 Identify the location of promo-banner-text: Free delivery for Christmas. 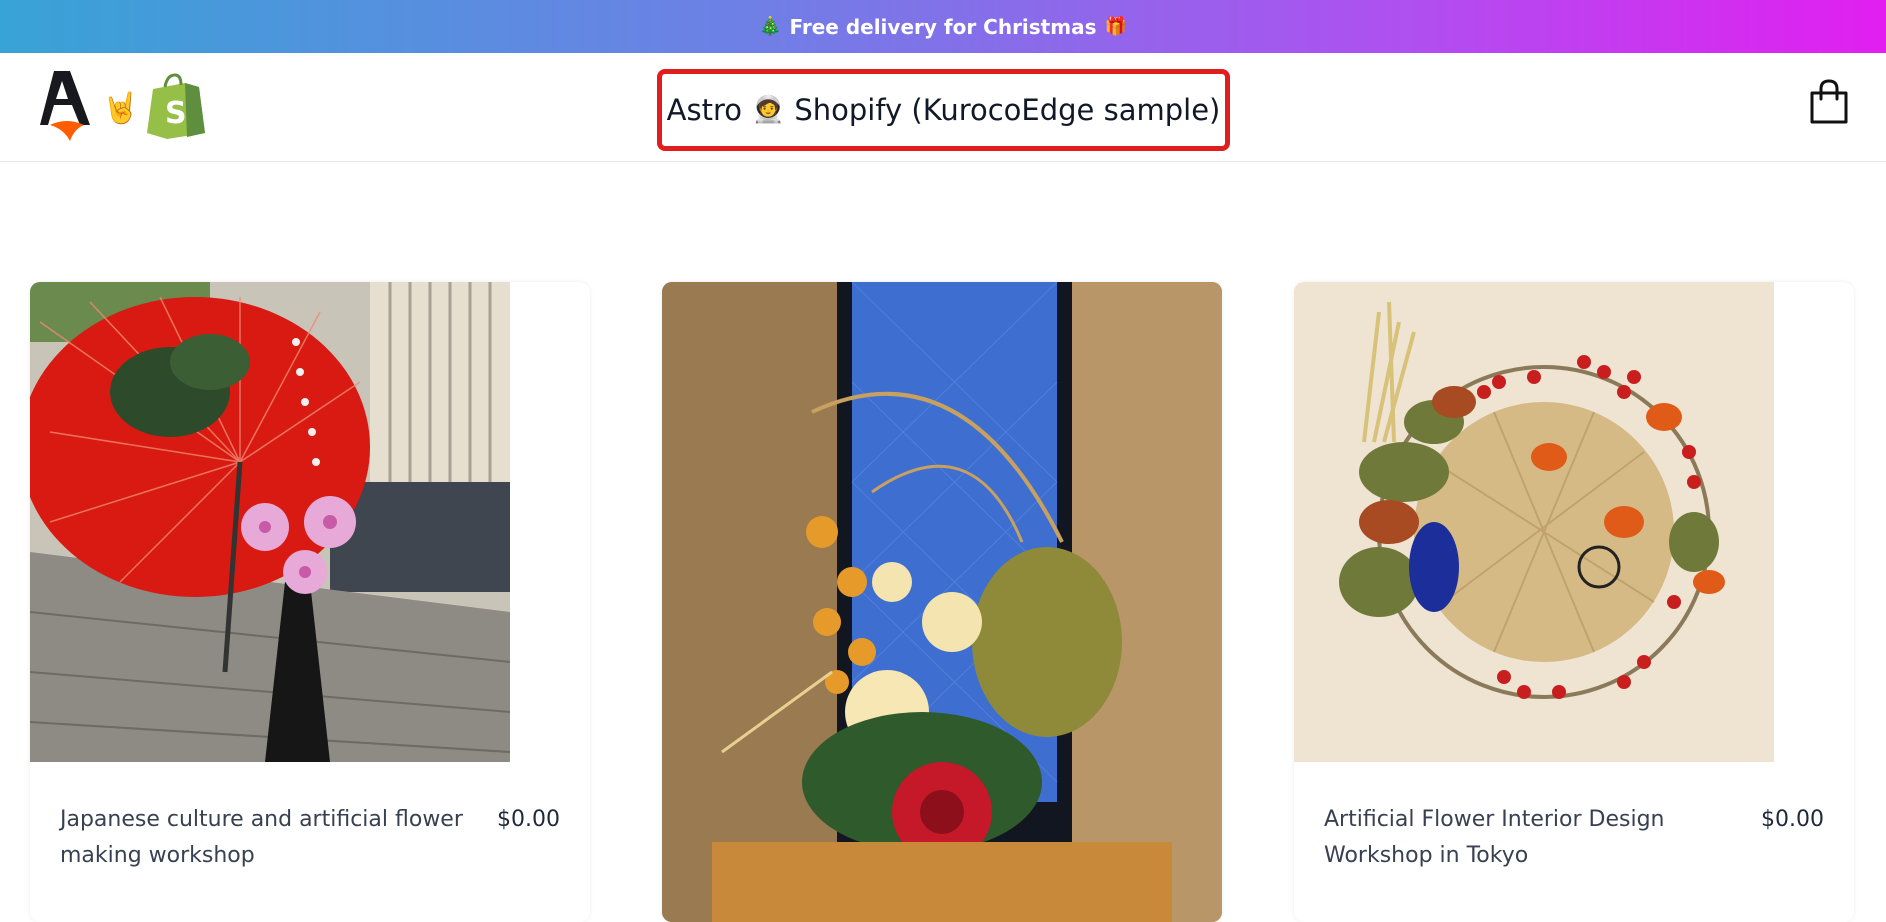
(943, 26).